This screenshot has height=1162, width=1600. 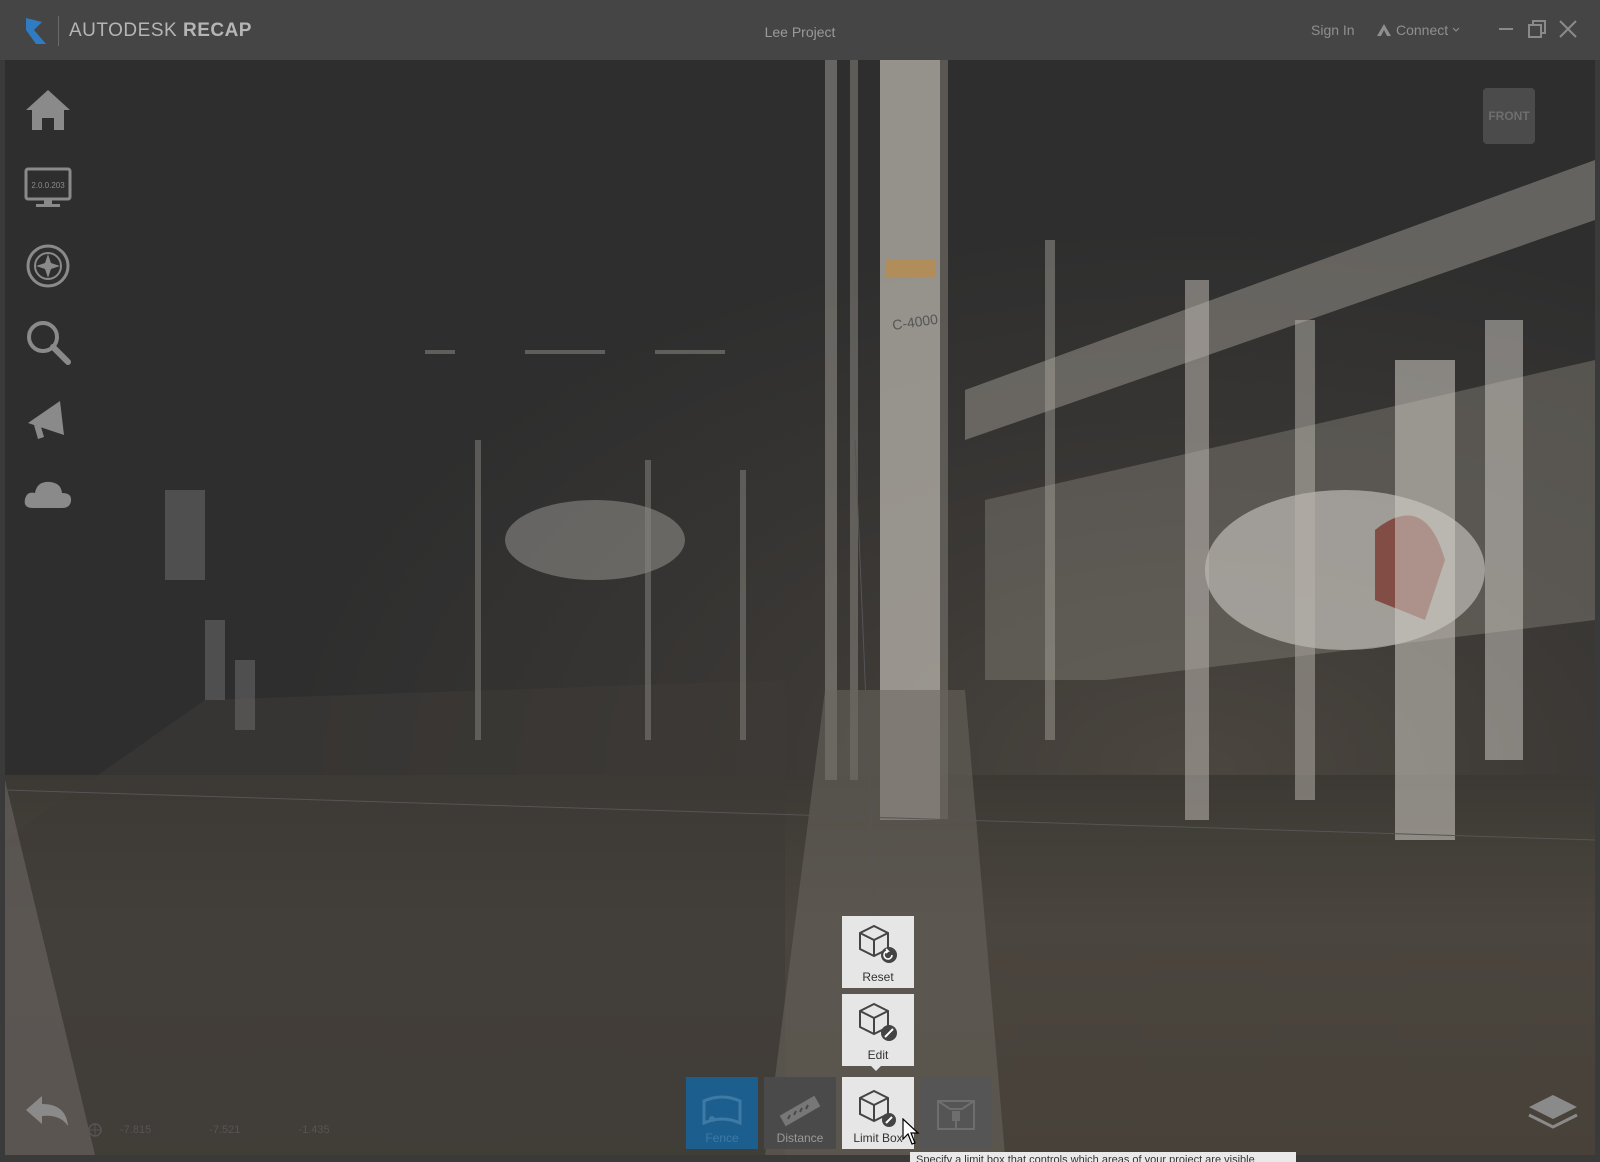 I want to click on cloud-button, so click(x=48, y=494).